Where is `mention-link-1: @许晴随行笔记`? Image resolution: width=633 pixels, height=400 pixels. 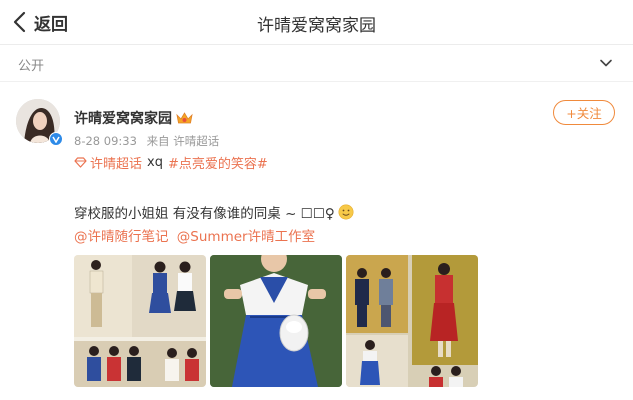
mention-link-1: @许晴随行笔记 is located at coordinates (121, 237).